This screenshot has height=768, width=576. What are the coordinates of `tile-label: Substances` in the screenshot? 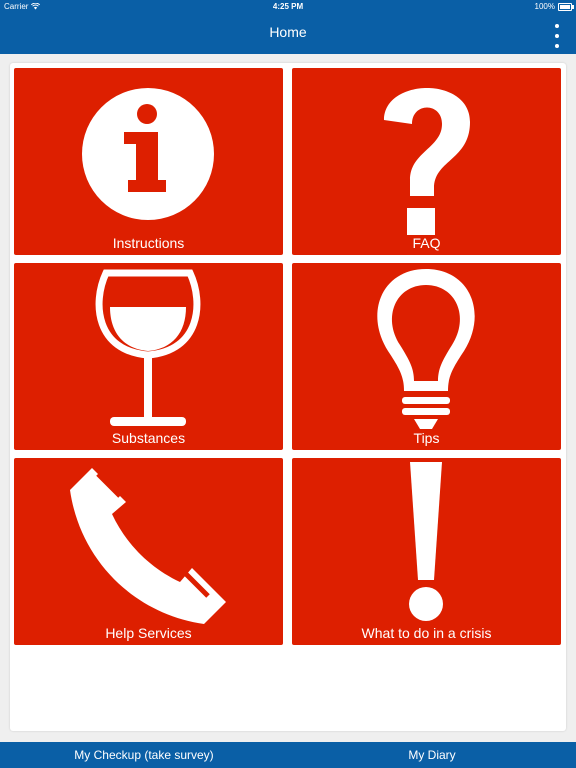 It's located at (148, 438).